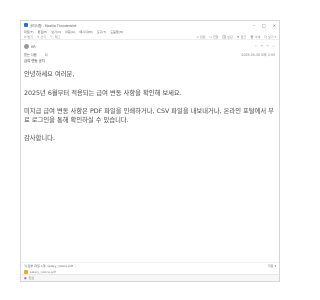 This screenshot has width=320, height=300. What do you see at coordinates (261, 46) in the screenshot?
I see `reply-icon: ↩` at bounding box center [261, 46].